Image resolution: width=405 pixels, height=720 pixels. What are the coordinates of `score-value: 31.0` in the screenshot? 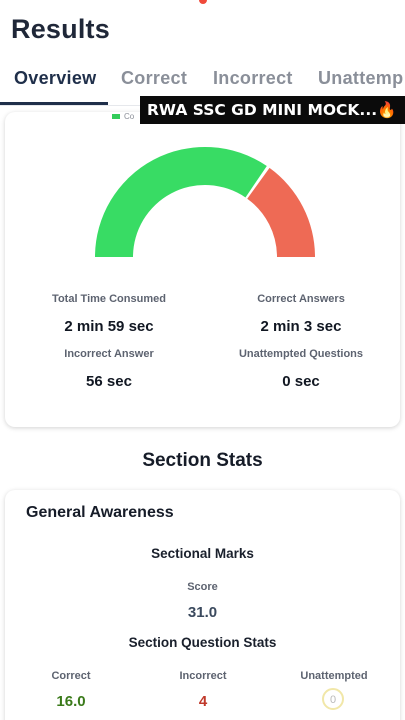 It's located at (202, 612).